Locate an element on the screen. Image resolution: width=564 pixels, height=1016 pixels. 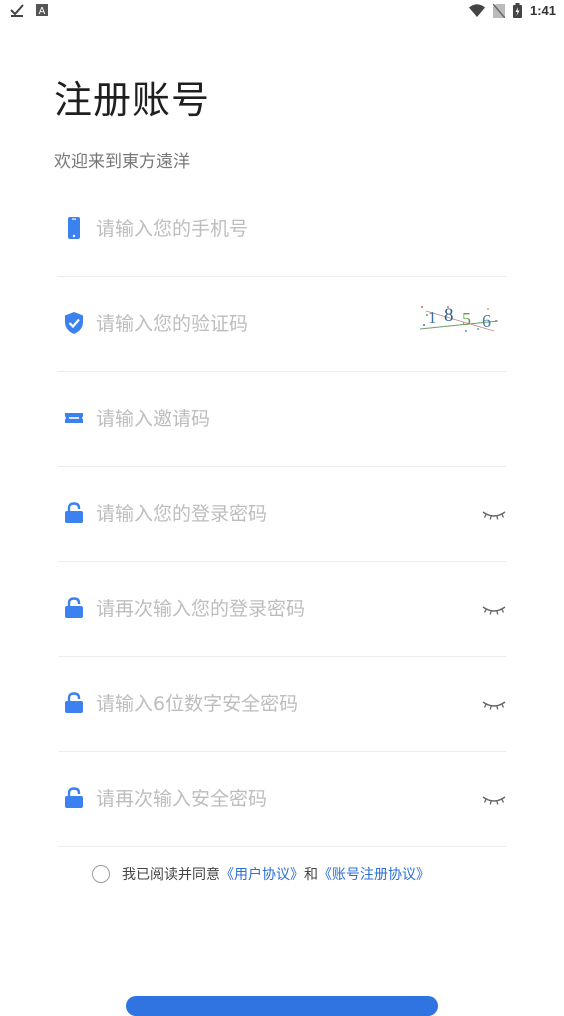
status-time: 1:41 is located at coordinates (542, 10).